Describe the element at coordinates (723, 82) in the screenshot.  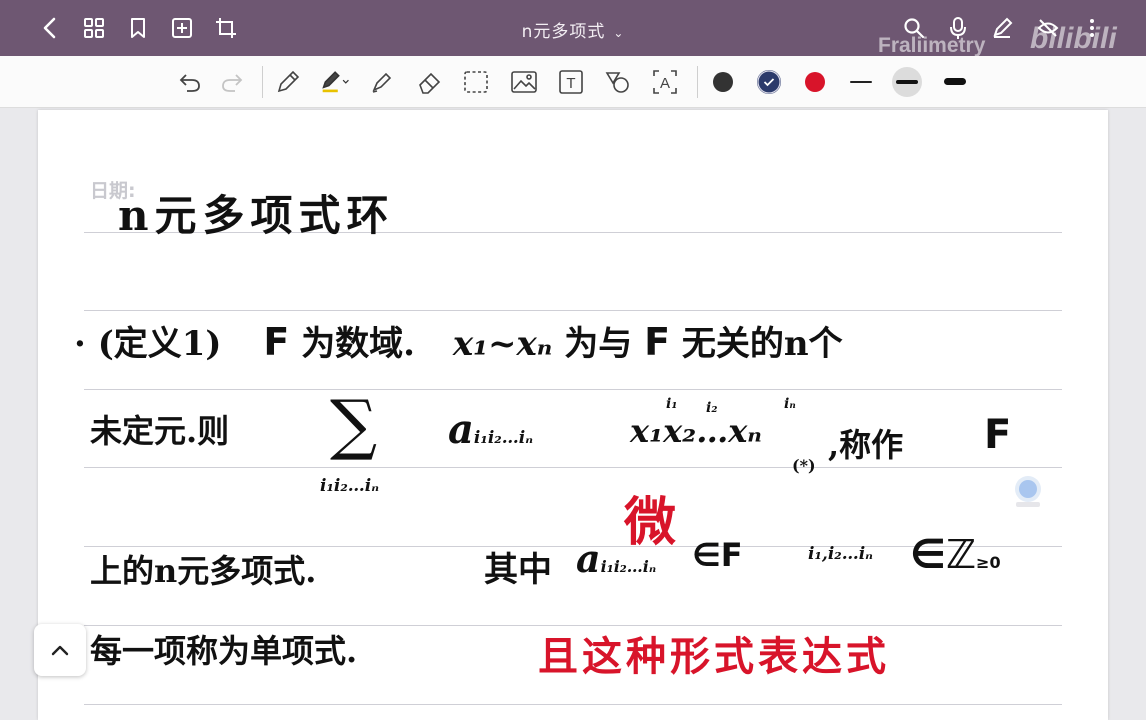
I see `color-dark-gray-swatch` at that location.